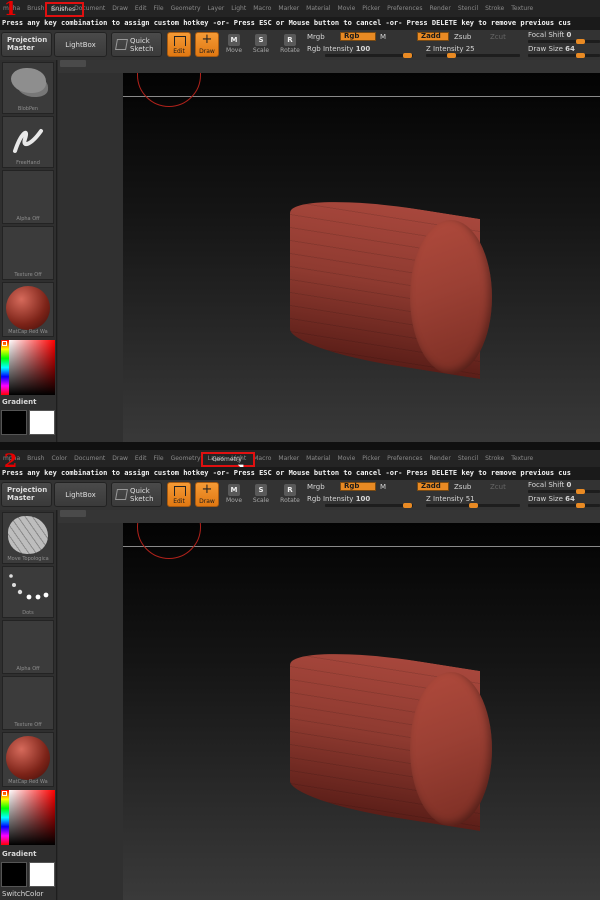  Describe the element at coordinates (338, 49) in the screenshot. I see `rgb-intensity-label: Rgb Intensity 100` at that location.